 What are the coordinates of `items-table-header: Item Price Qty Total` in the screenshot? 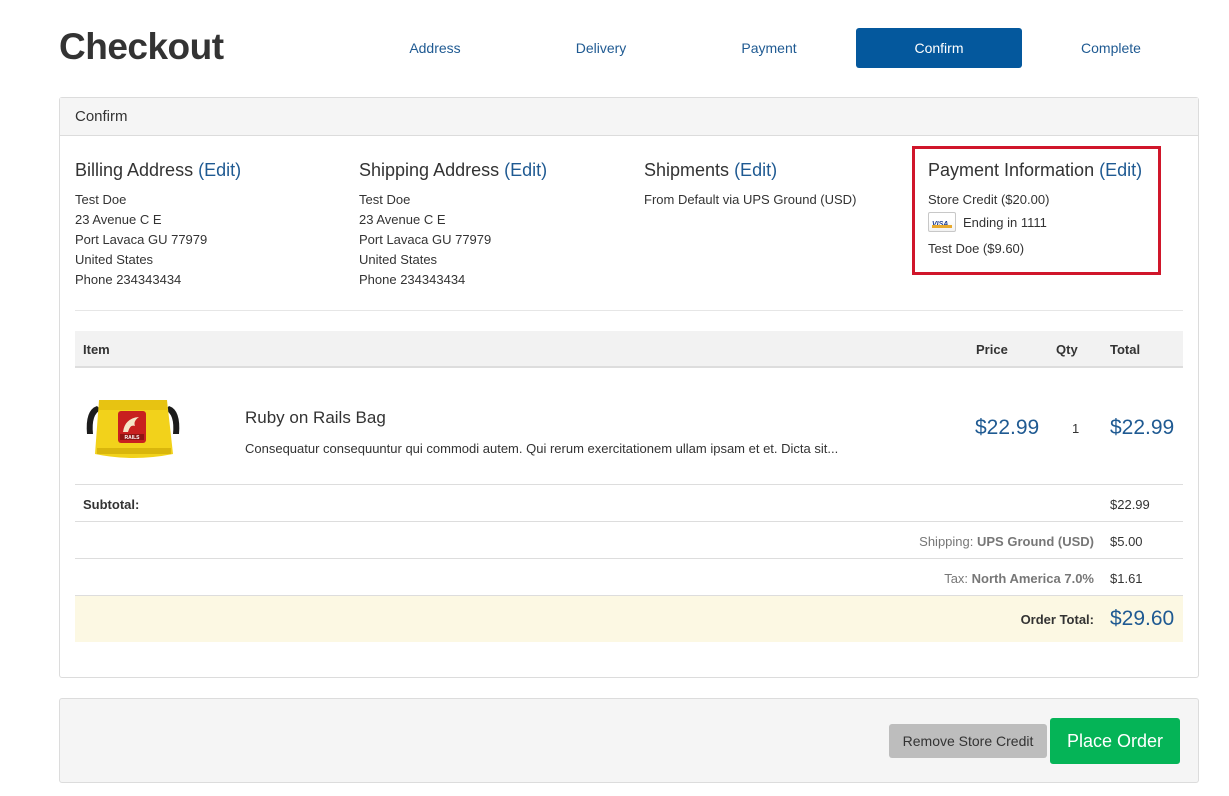 It's located at (629, 349).